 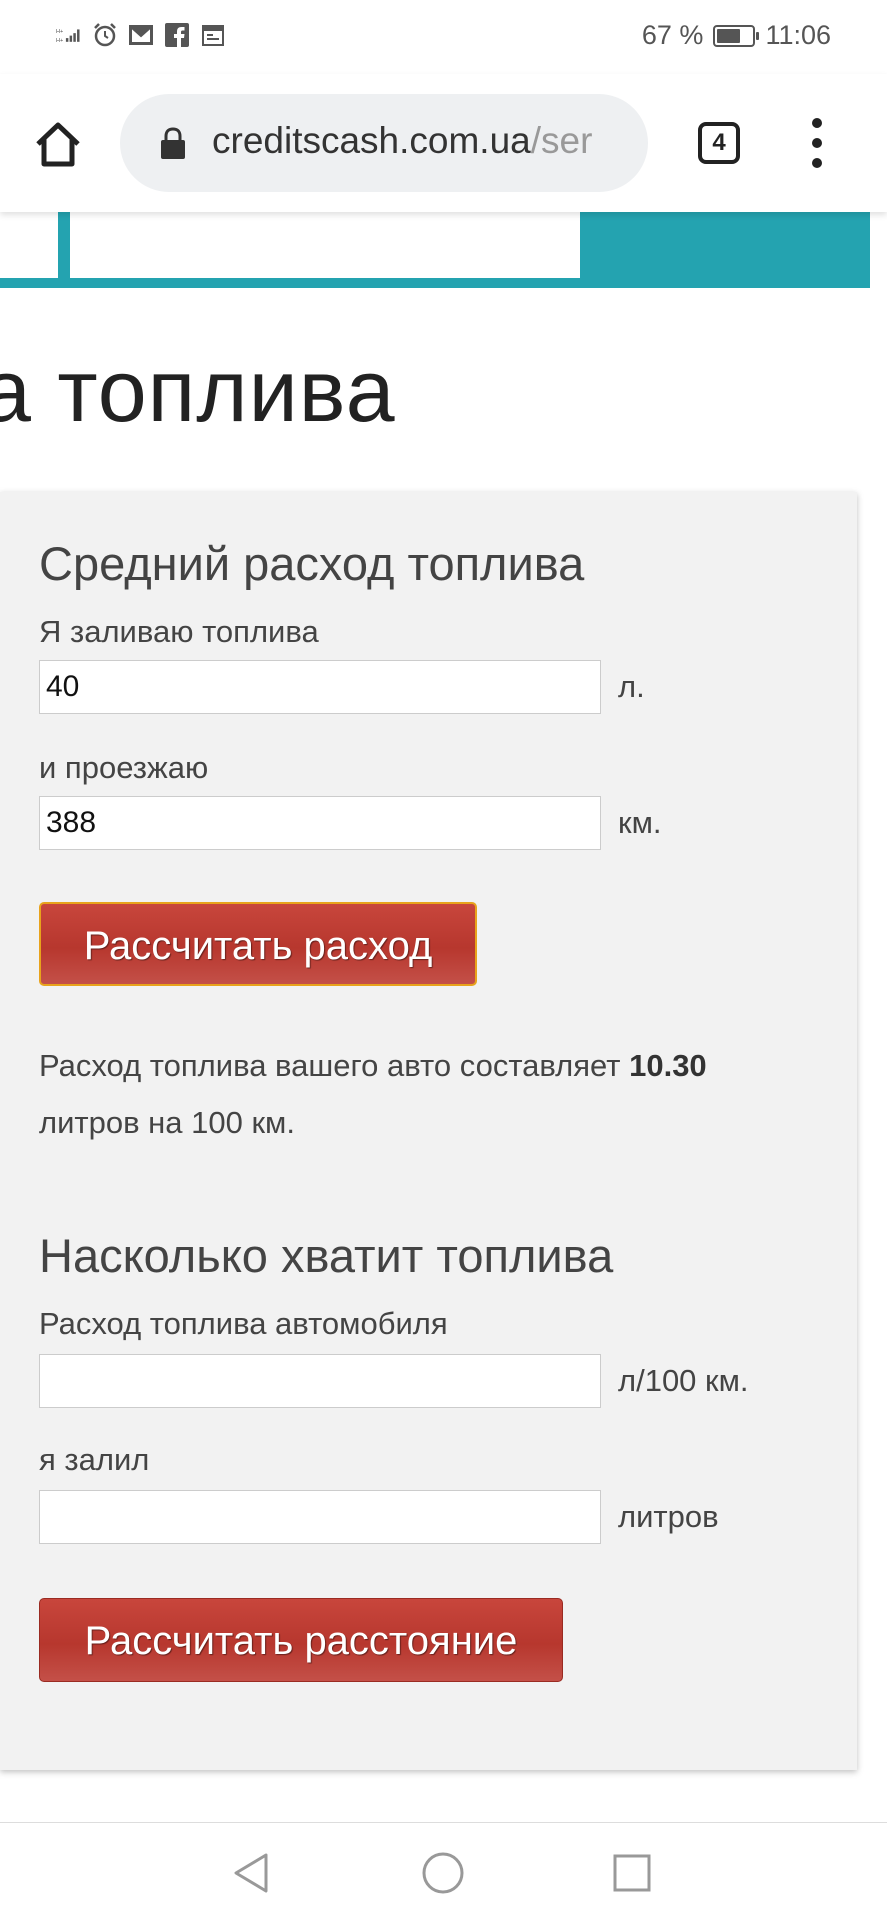 I want to click on status-icons: H+ H+, so click(x=141, y=35).